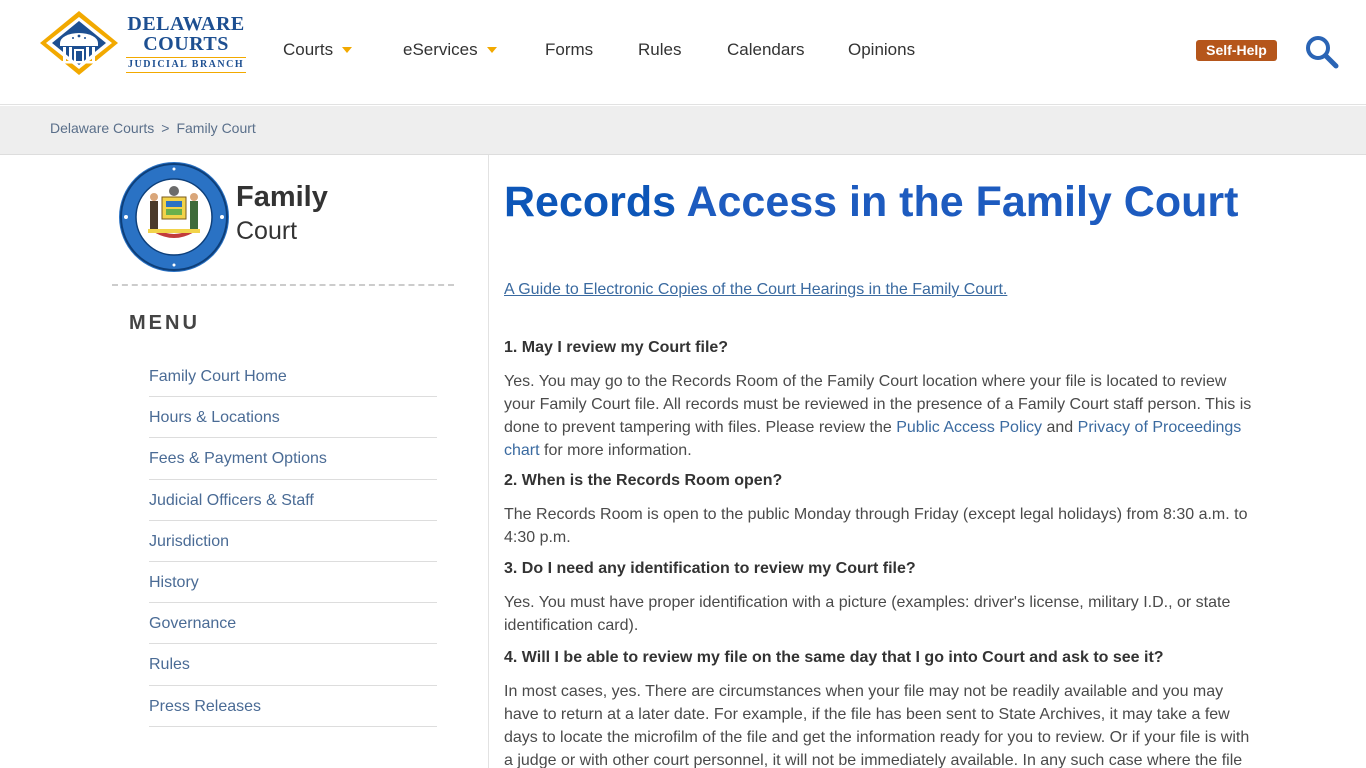 This screenshot has height=768, width=1366. What do you see at coordinates (293, 665) in the screenshot?
I see `sidebar-item-rules: Rules` at bounding box center [293, 665].